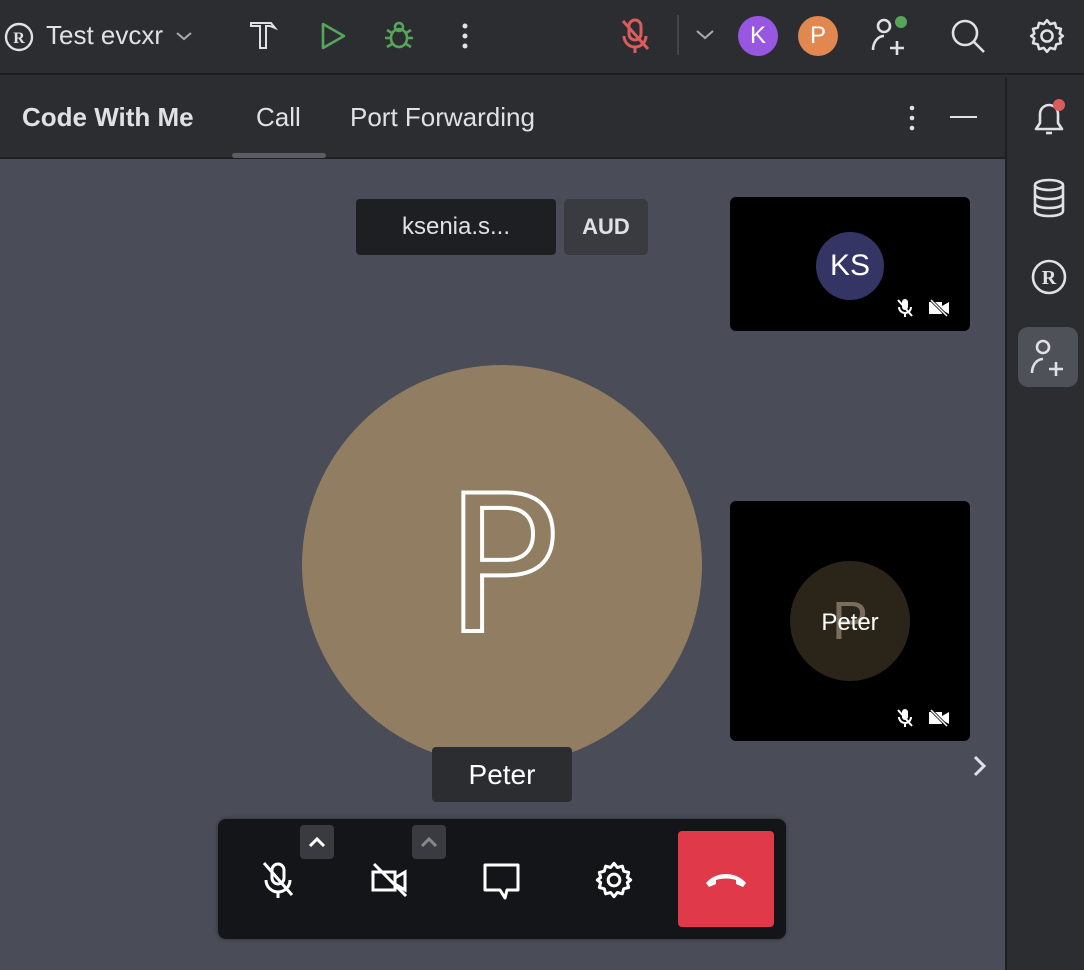 This screenshot has height=970, width=1084. Describe the element at coordinates (279, 155) in the screenshot. I see `active-tab-indicator` at that location.